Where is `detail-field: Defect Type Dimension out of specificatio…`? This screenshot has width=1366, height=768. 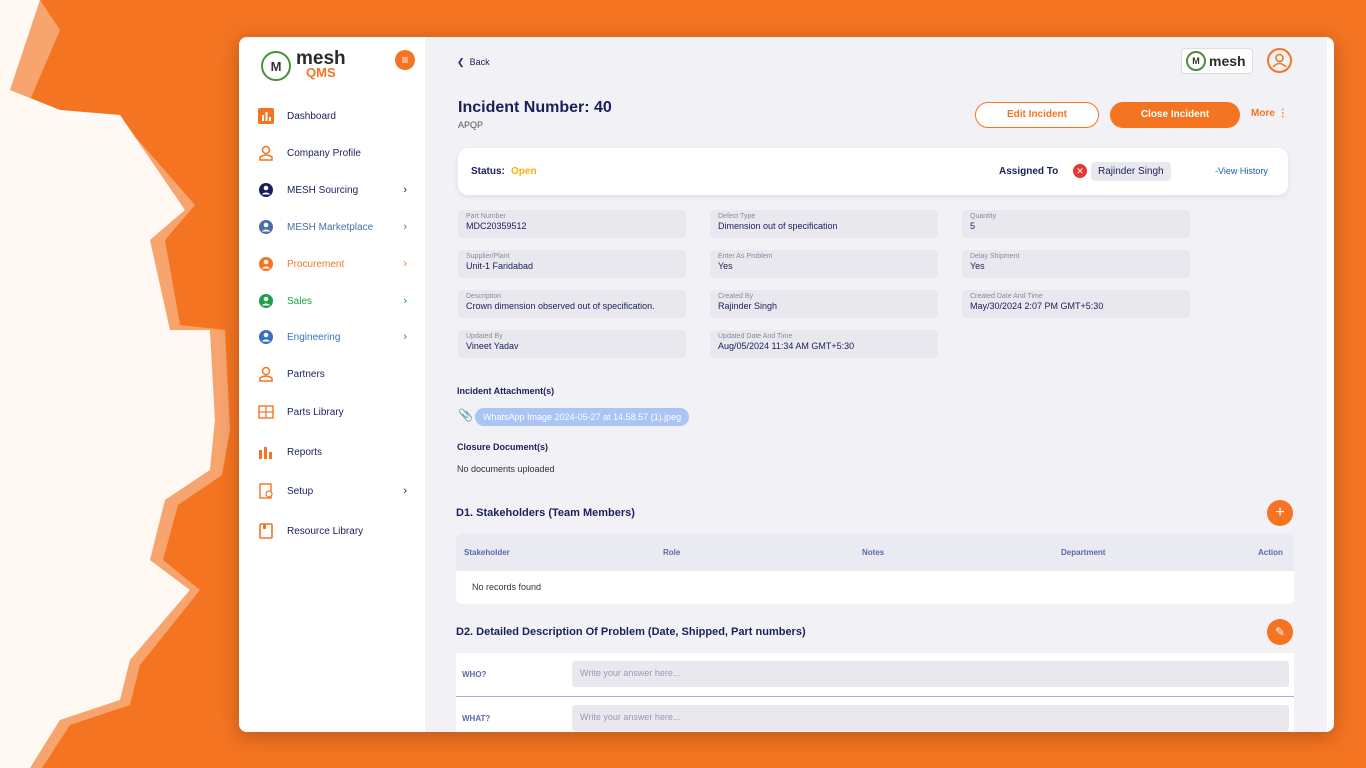
detail-field: Defect Type Dimension out of specificatio… is located at coordinates (824, 224).